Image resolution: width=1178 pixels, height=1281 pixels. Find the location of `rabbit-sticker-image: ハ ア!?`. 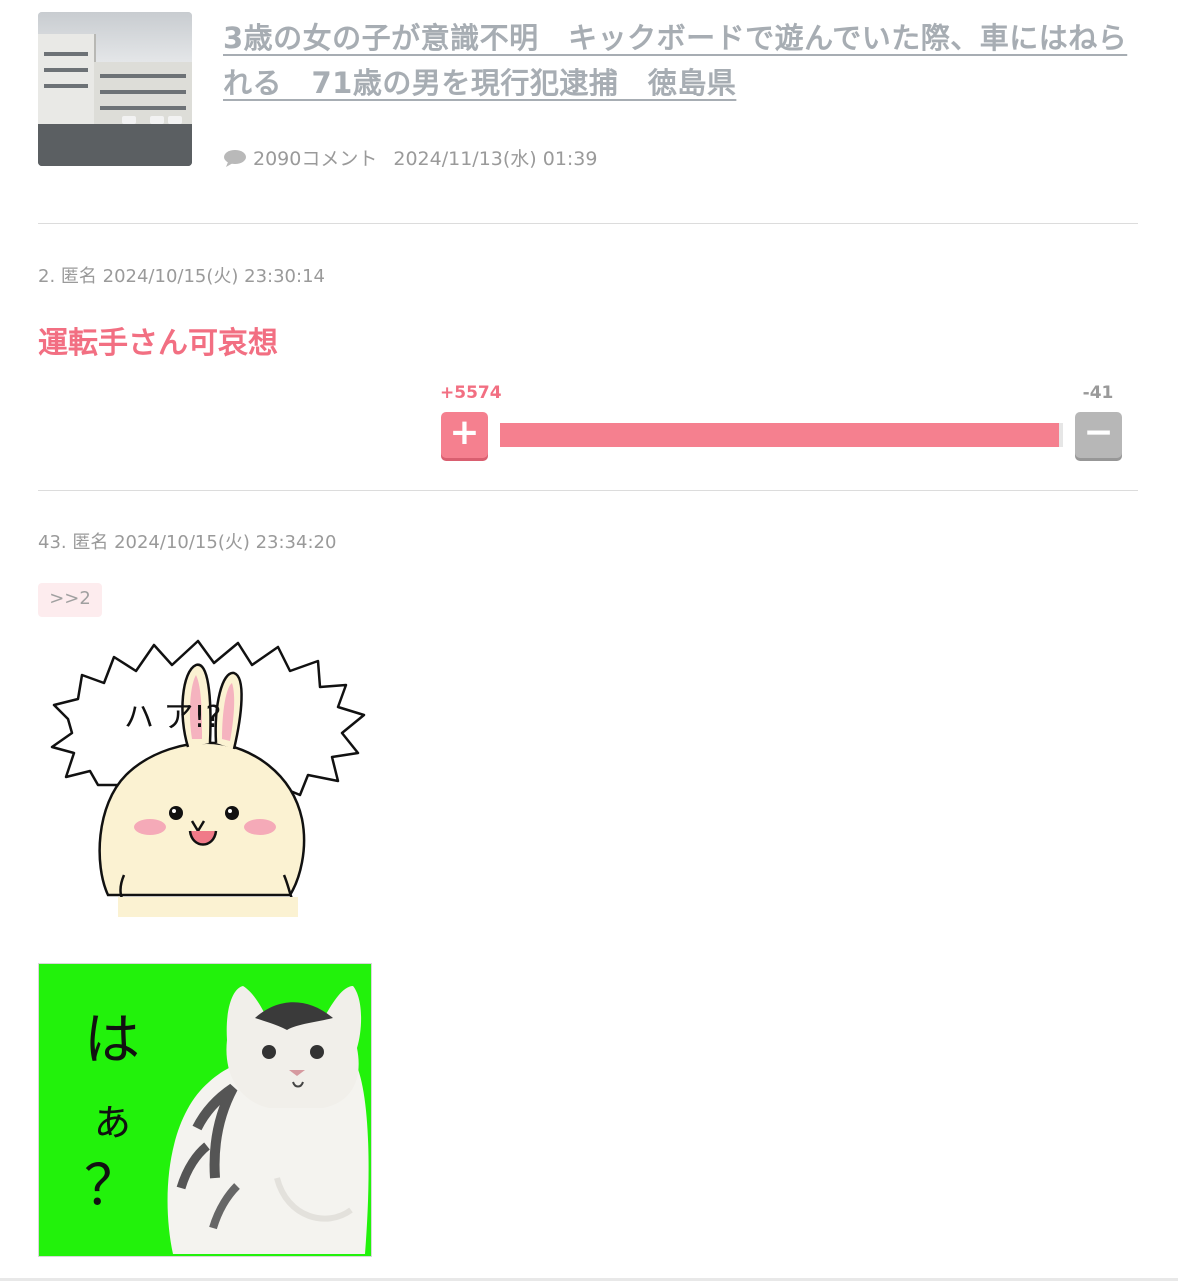

rabbit-sticker-image: ハ ア!? is located at coordinates (206, 776).